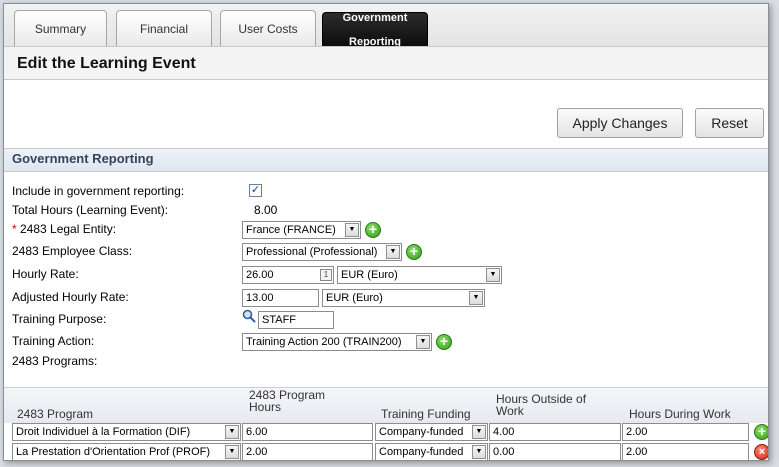  I want to click on include-reporting-label: Include in government reporting:, so click(98, 191).